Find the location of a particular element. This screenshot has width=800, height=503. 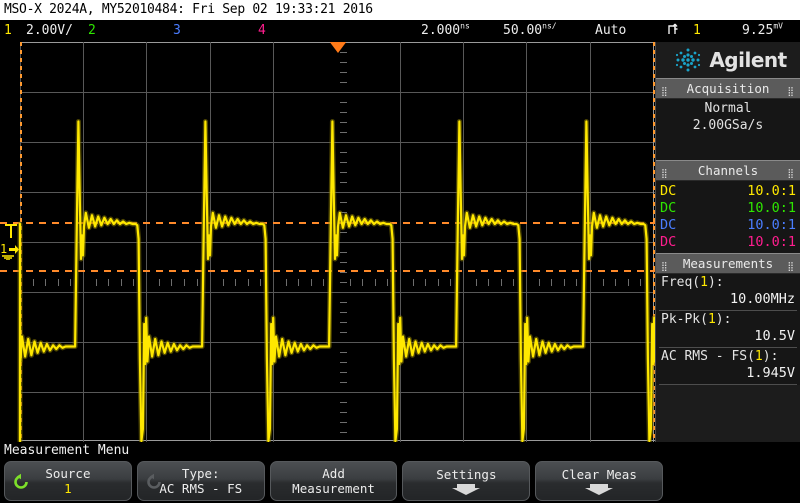

softkey-settings: Settings is located at coordinates (466, 481).